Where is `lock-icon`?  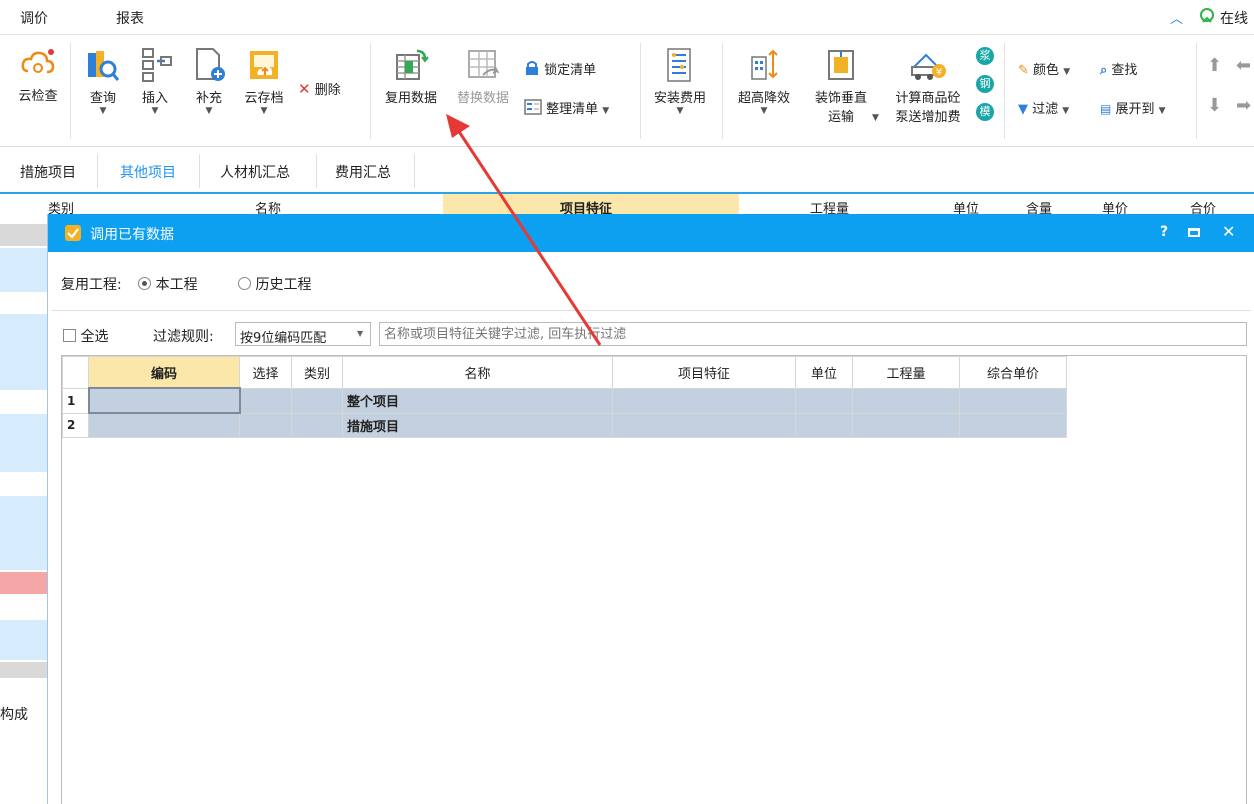 lock-icon is located at coordinates (532, 70).